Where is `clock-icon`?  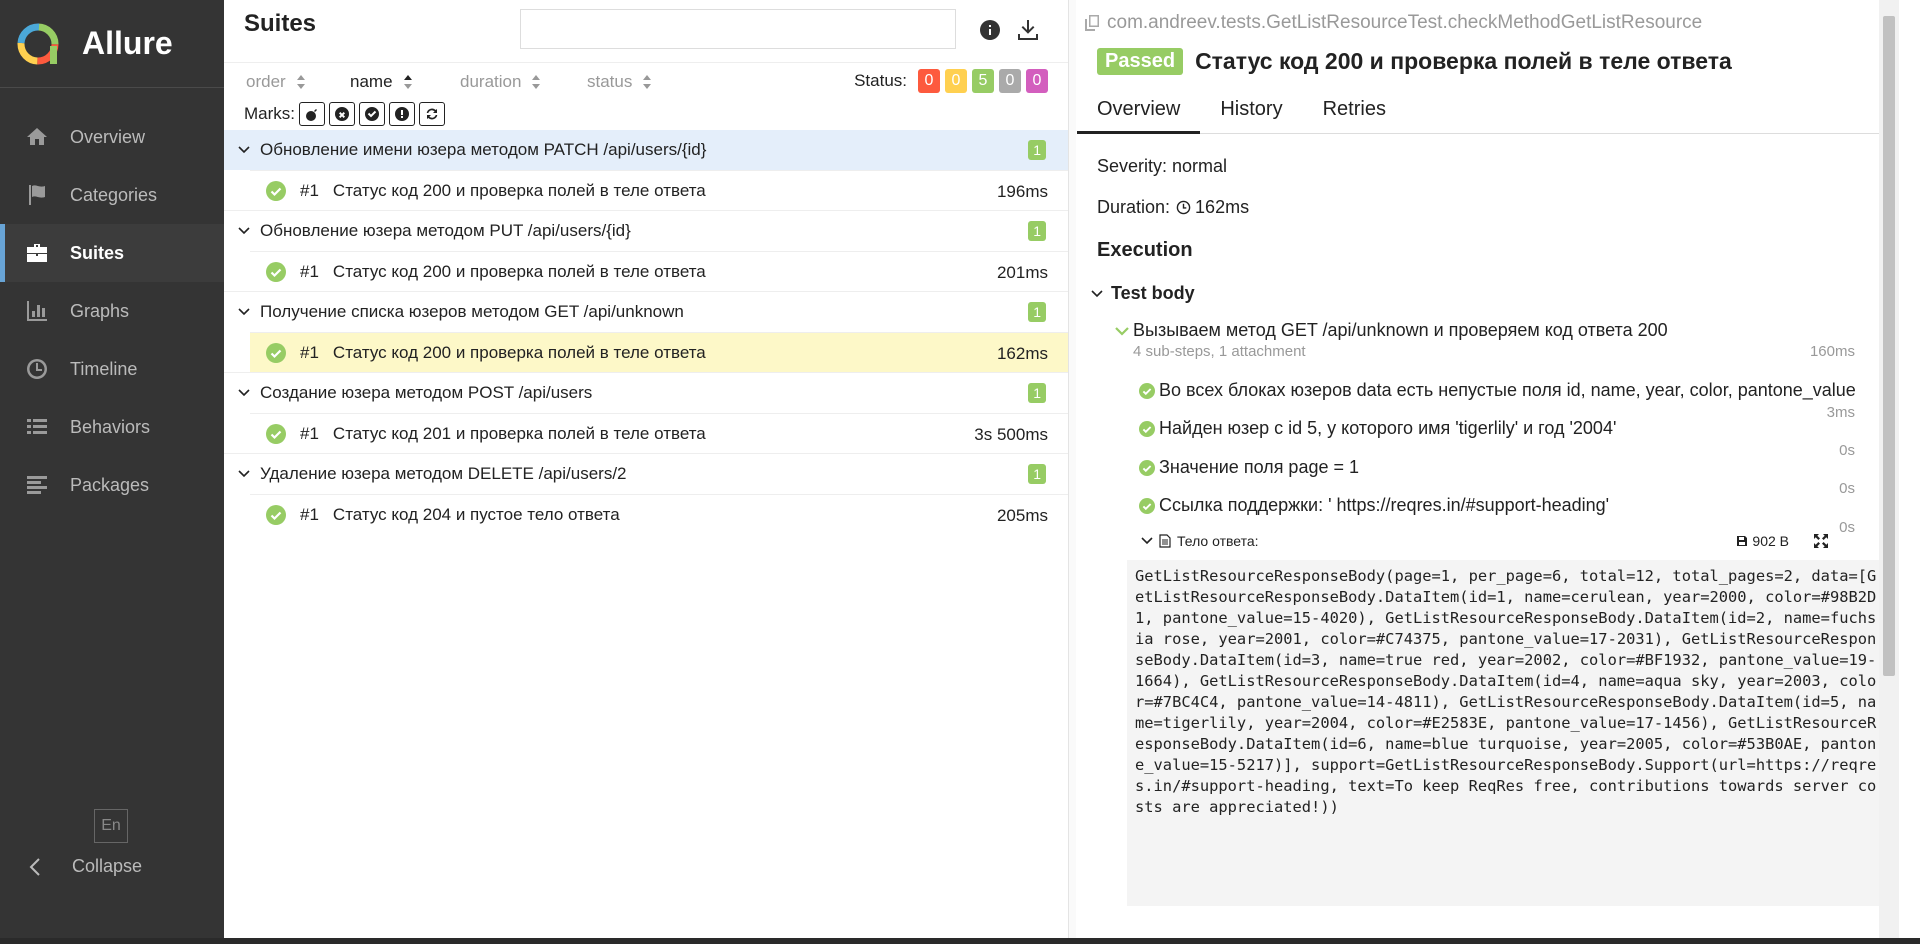
clock-icon is located at coordinates (1183, 207).